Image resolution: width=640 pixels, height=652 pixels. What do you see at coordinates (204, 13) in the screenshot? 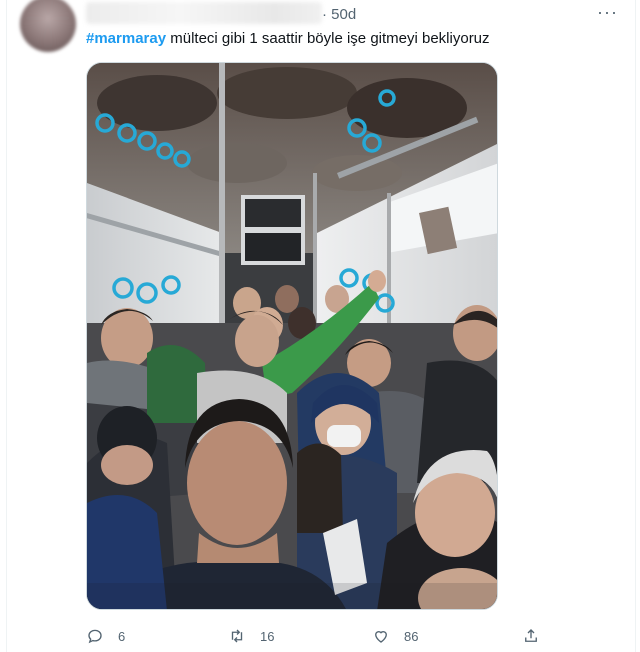
I see `author-name-redacted` at bounding box center [204, 13].